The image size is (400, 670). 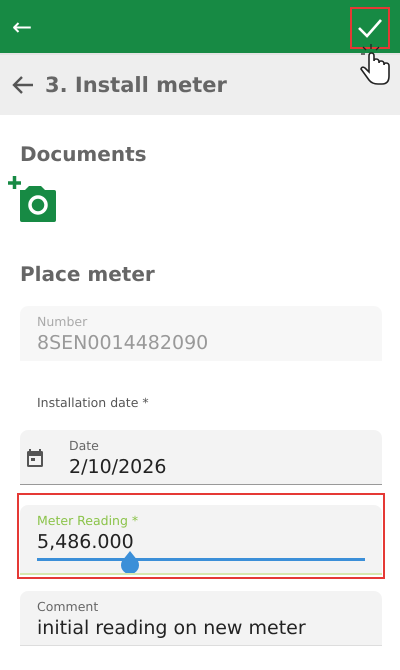 I want to click on input-field: Meter Reading * 5,486.000, so click(x=201, y=540).